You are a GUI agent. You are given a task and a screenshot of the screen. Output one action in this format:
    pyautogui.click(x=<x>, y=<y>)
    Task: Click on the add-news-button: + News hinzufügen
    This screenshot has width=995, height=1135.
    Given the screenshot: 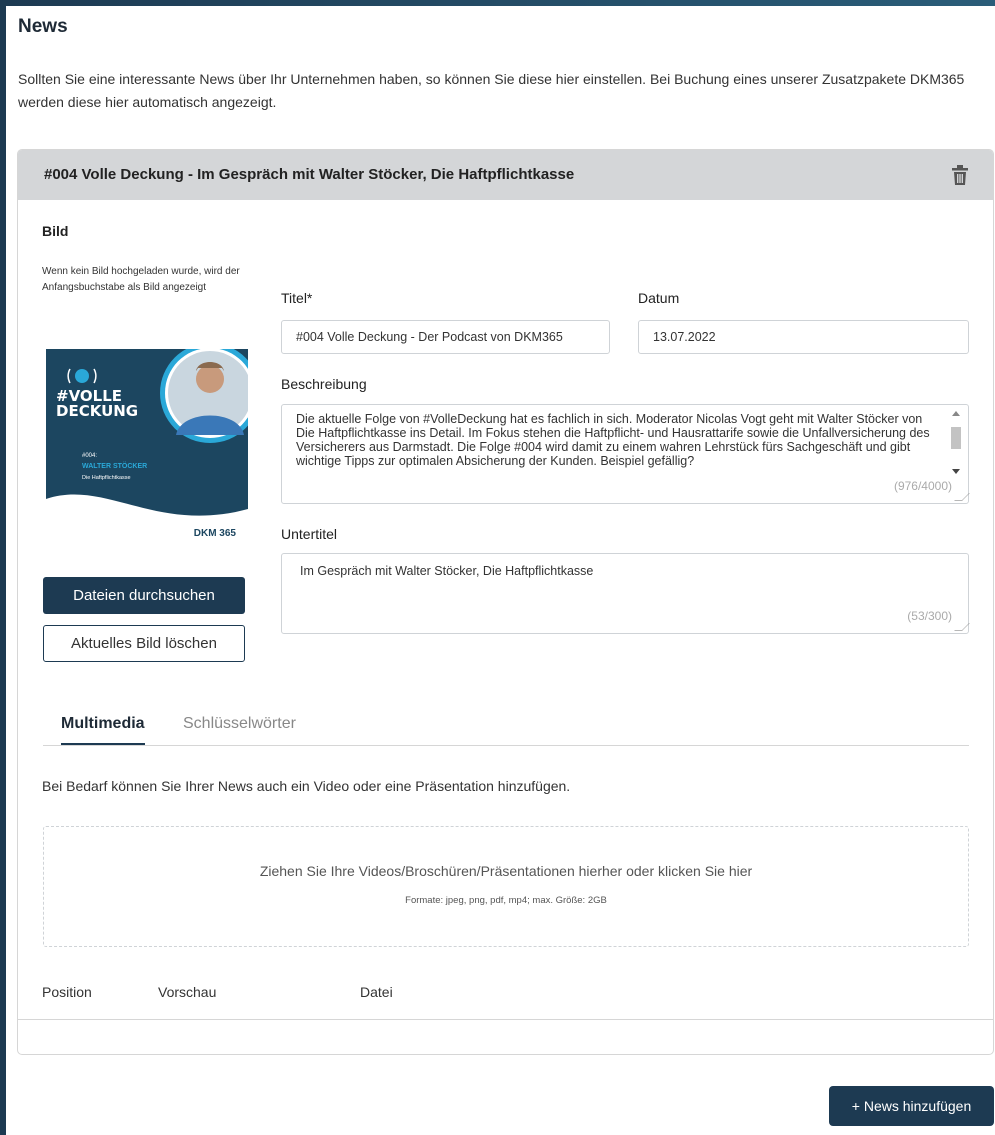 What is the action you would take?
    pyautogui.click(x=911, y=1106)
    